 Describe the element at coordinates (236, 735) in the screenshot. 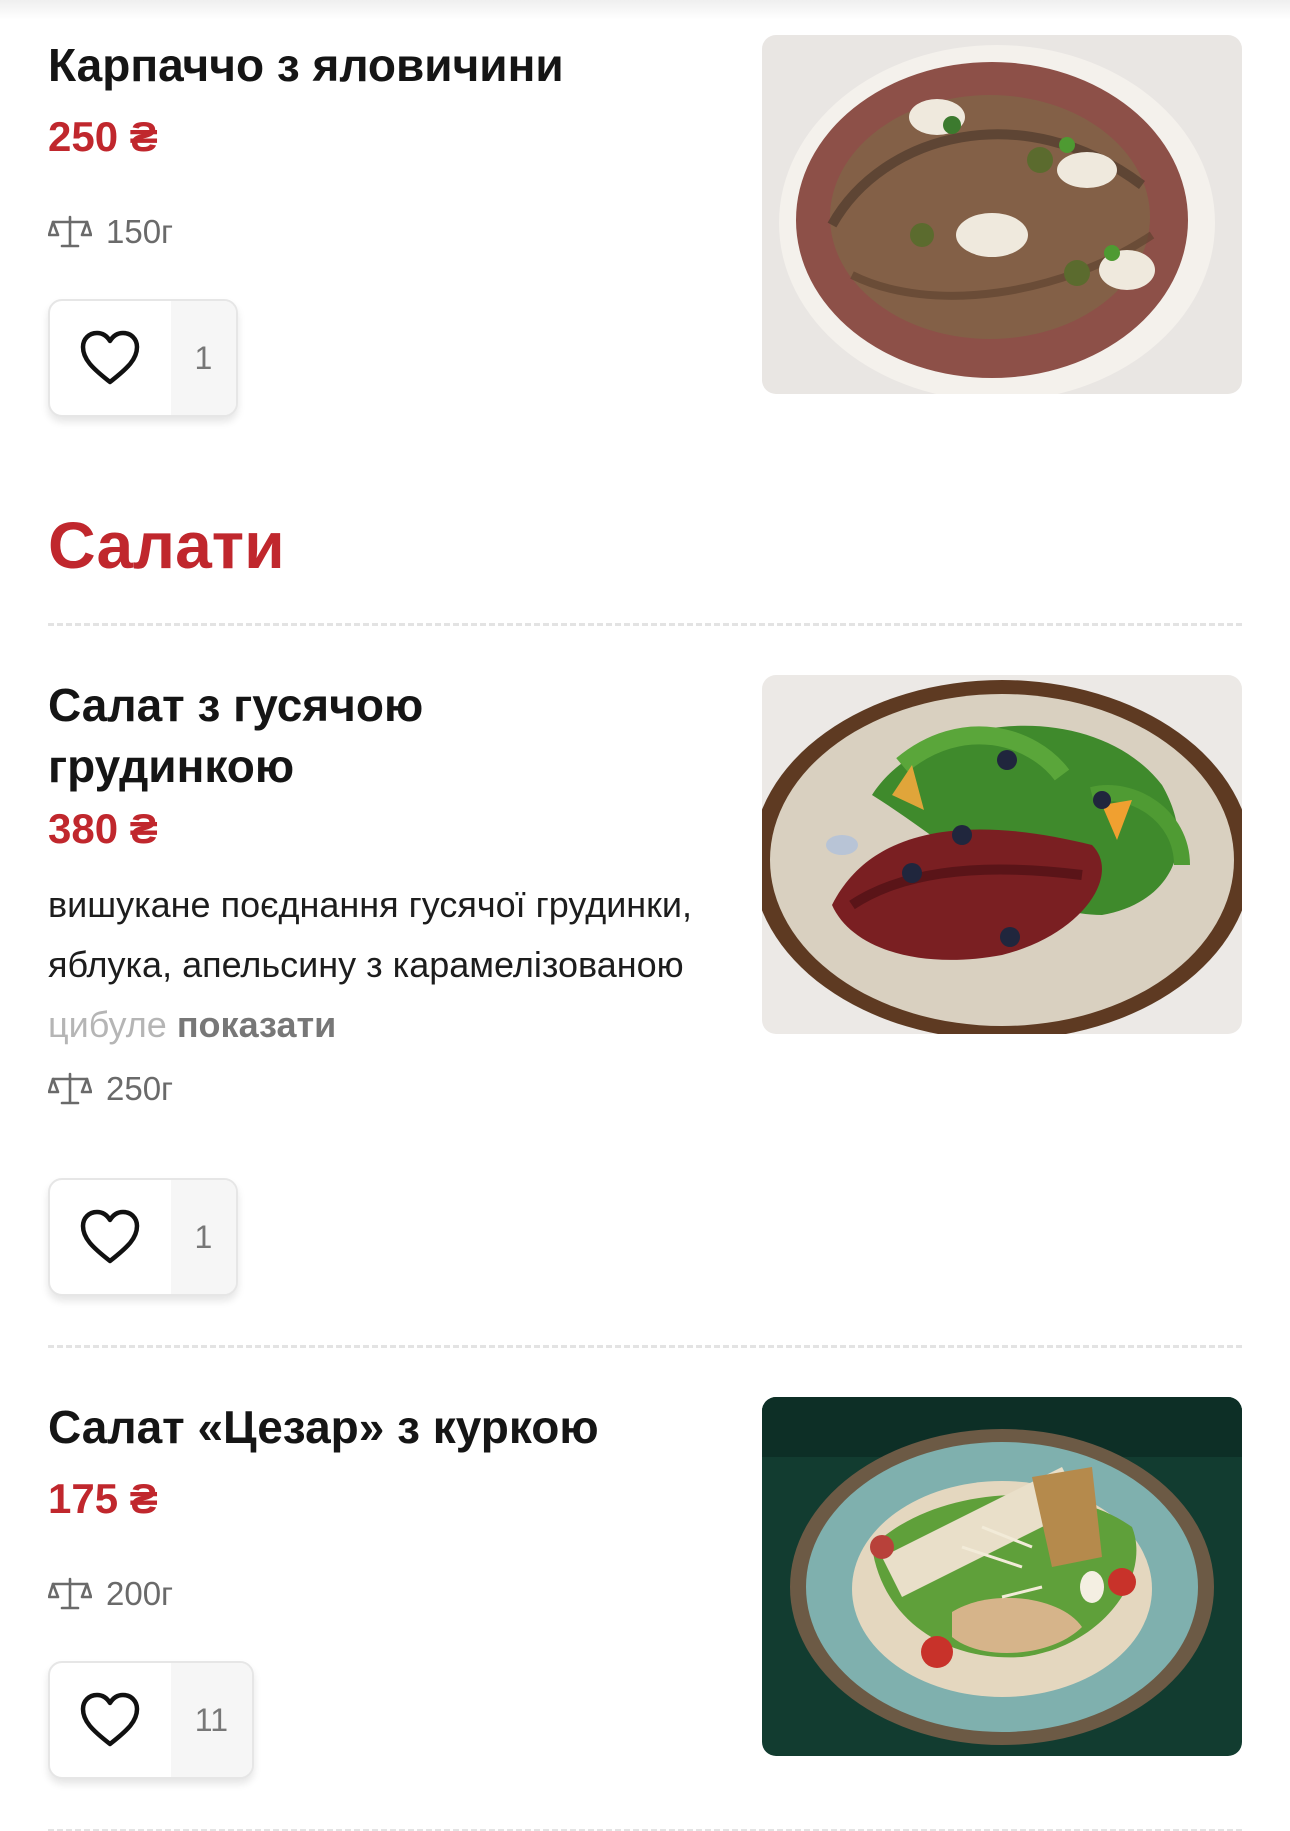

I see `dish-name: Салат з гусячою грудинкою` at that location.